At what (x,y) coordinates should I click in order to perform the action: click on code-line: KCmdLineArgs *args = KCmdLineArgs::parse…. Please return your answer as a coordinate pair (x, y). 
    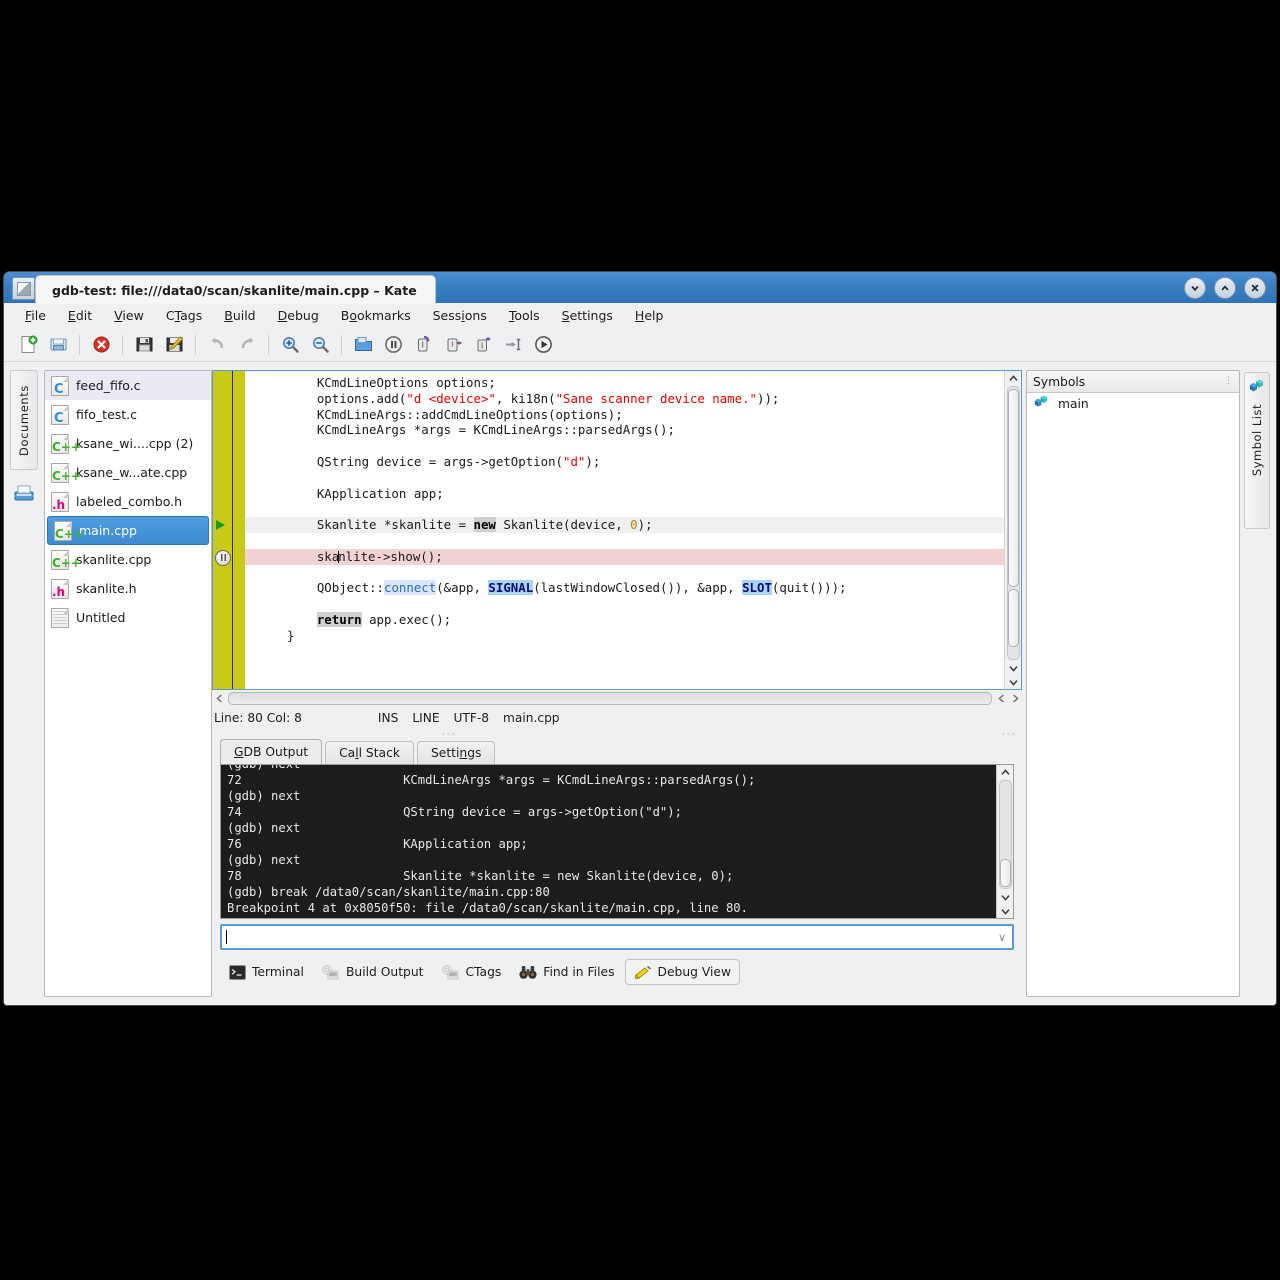
    Looking at the image, I should click on (624, 430).